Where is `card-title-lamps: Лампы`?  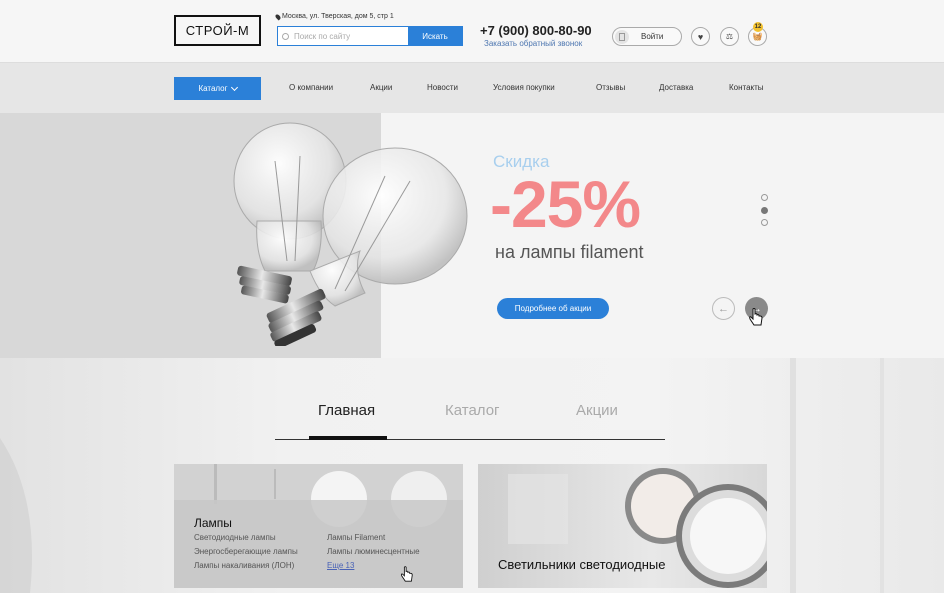 card-title-lamps: Лампы is located at coordinates (213, 523).